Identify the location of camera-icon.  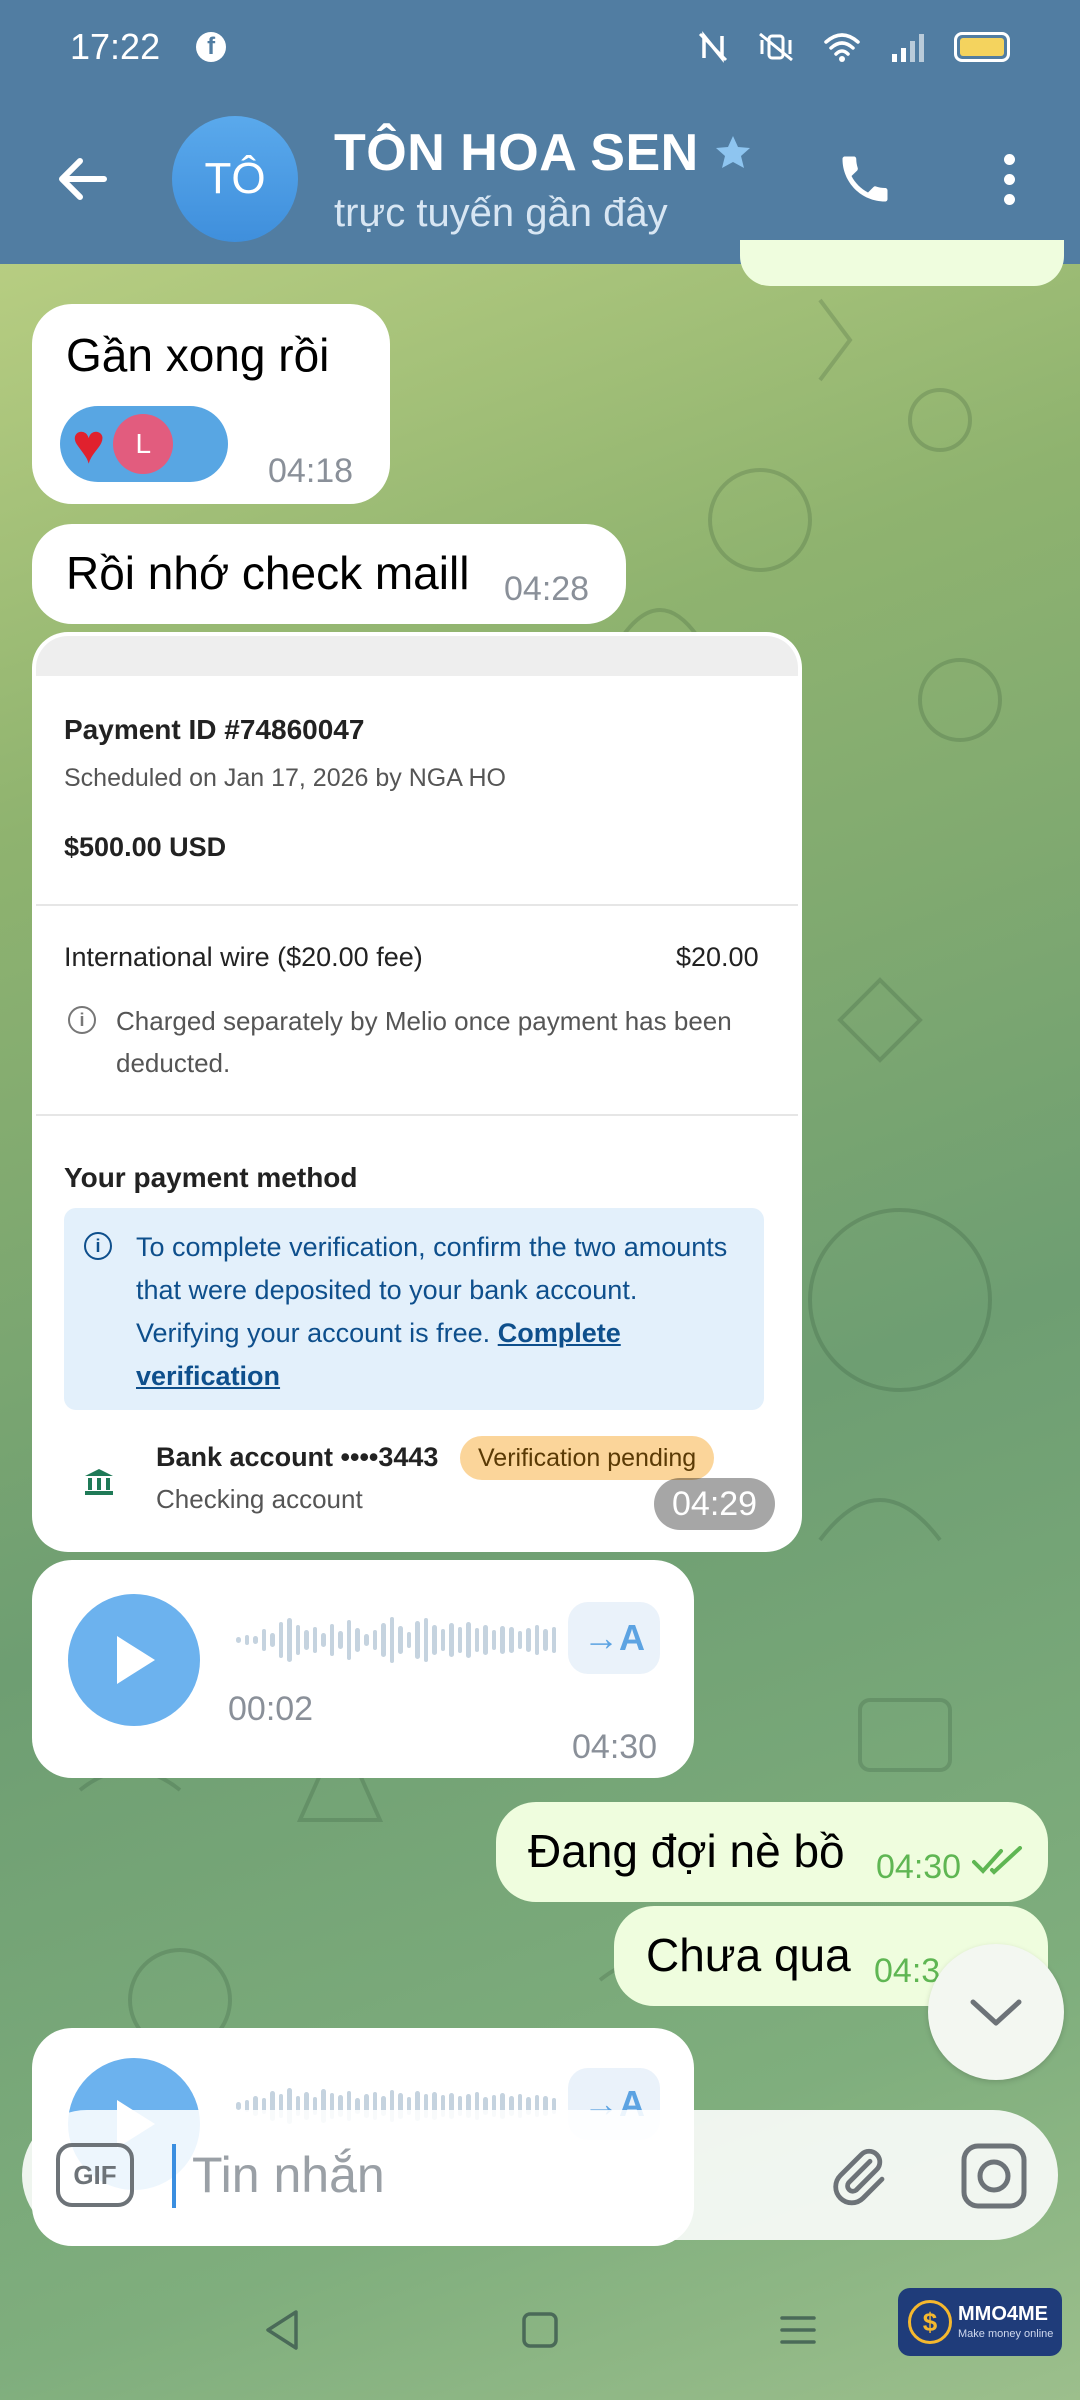
(994, 2176).